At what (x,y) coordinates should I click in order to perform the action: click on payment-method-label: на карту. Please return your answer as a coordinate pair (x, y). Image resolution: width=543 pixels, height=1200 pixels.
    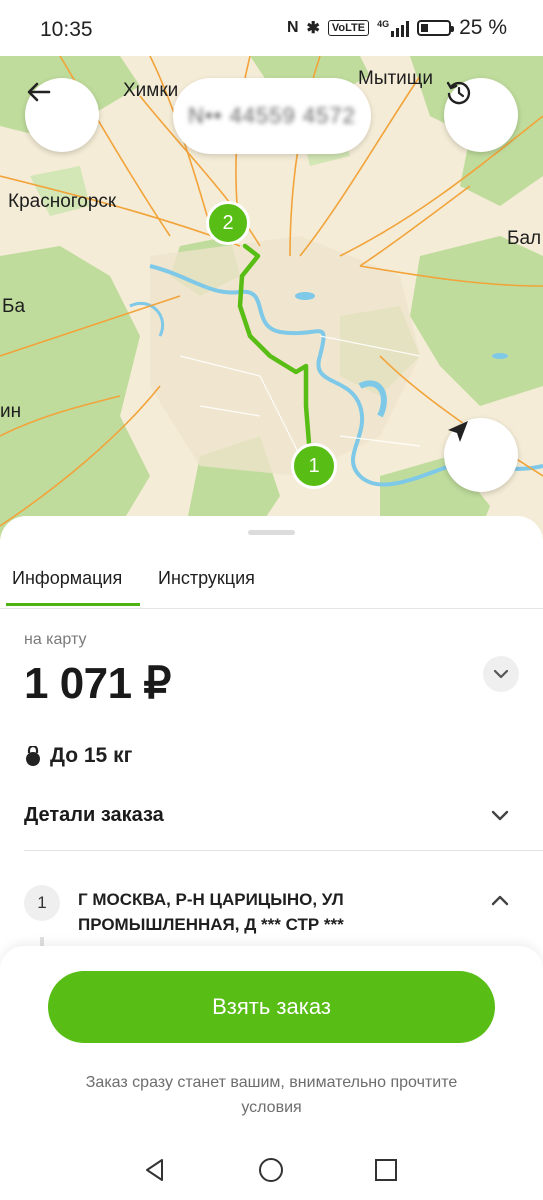
    Looking at the image, I should click on (55, 639).